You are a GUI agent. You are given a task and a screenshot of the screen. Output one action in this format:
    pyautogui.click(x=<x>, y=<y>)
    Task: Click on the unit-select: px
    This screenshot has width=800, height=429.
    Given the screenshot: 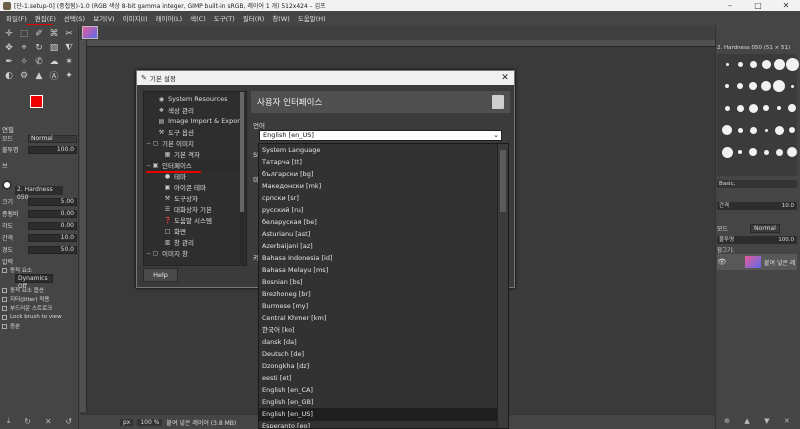 What is the action you would take?
    pyautogui.click(x=127, y=422)
    